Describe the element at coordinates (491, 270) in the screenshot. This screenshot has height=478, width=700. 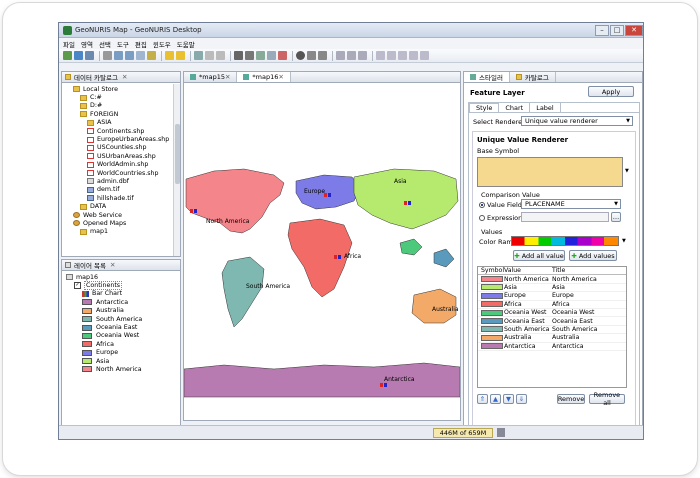
I see `column-header: Symbol` at that location.